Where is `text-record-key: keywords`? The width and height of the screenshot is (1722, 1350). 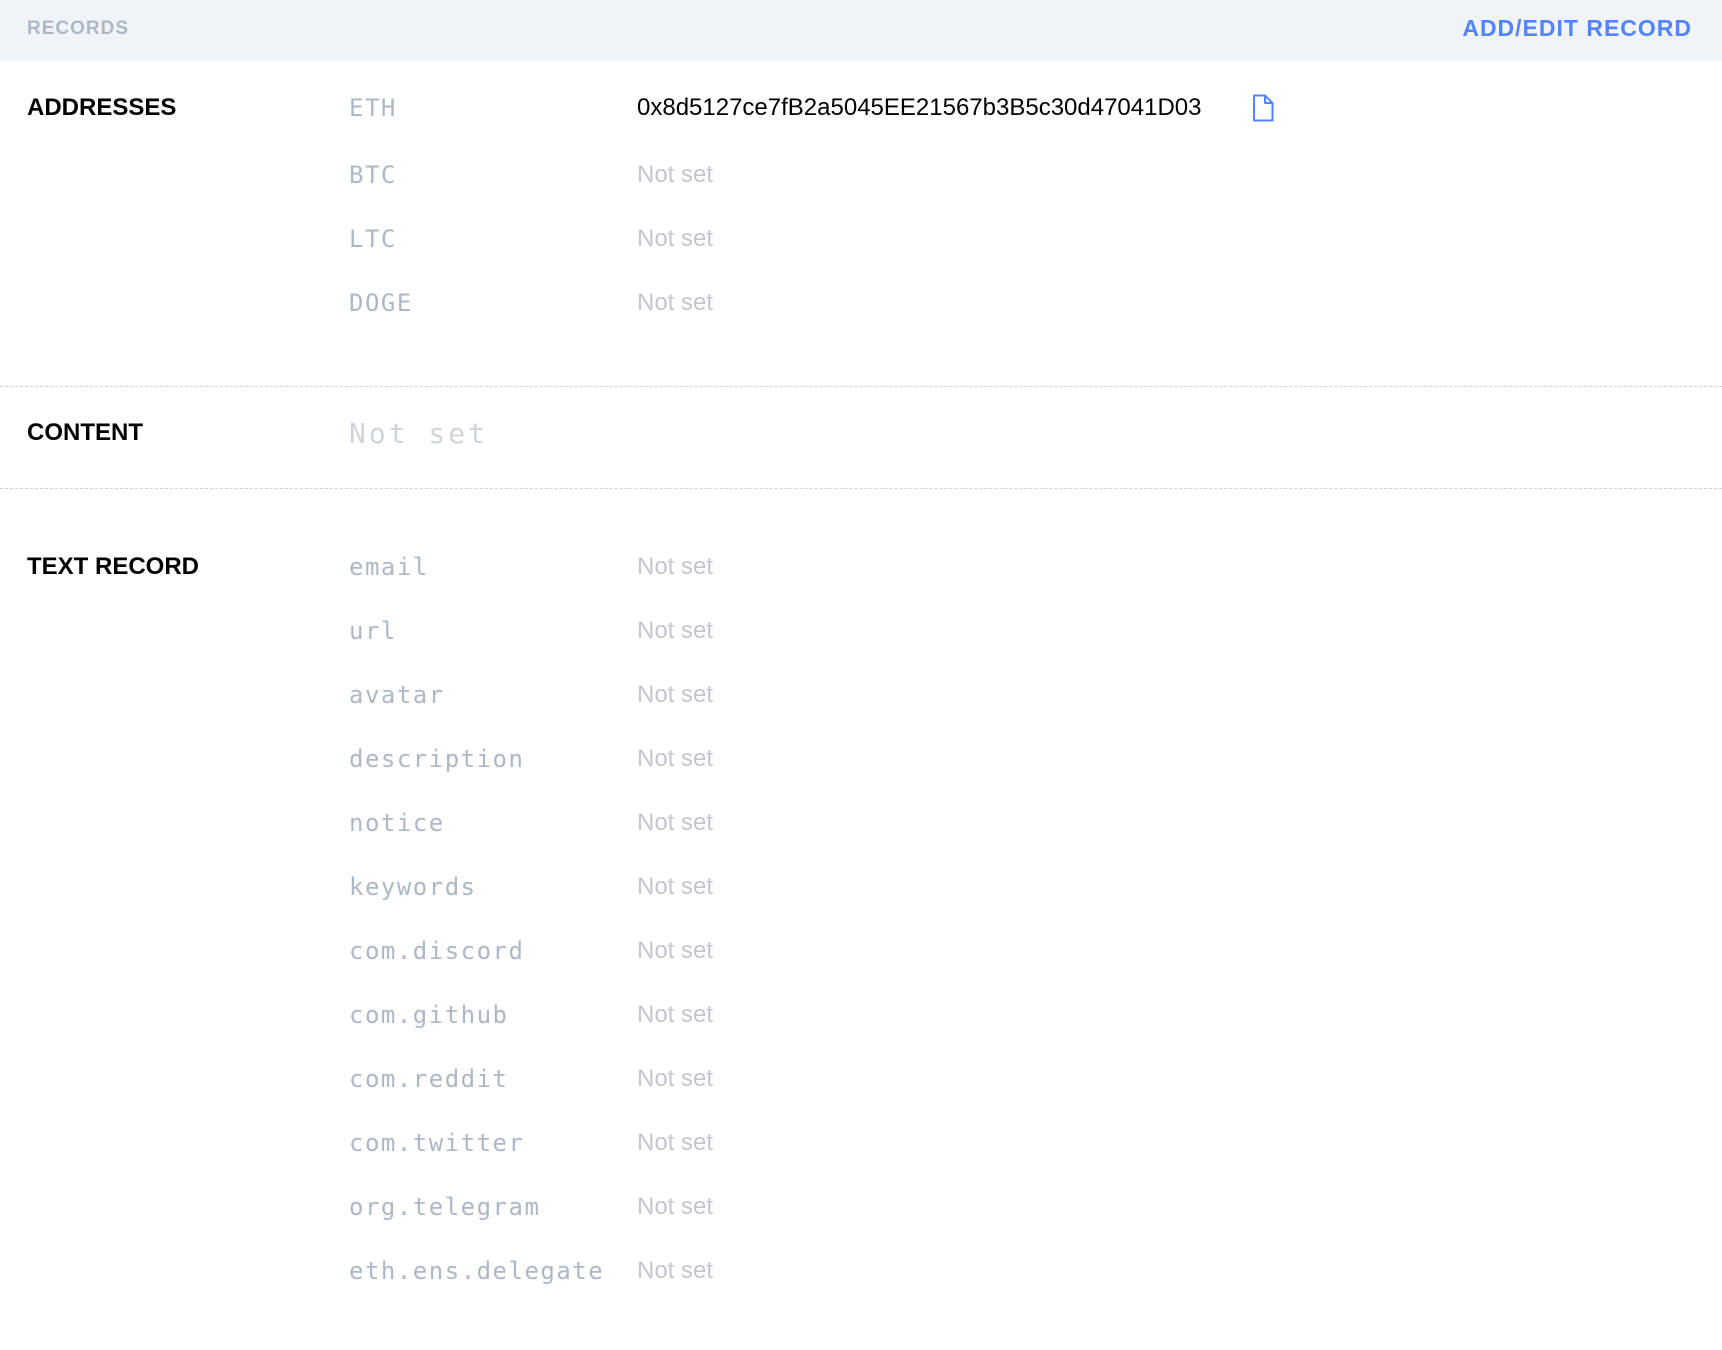 text-record-key: keywords is located at coordinates (413, 887).